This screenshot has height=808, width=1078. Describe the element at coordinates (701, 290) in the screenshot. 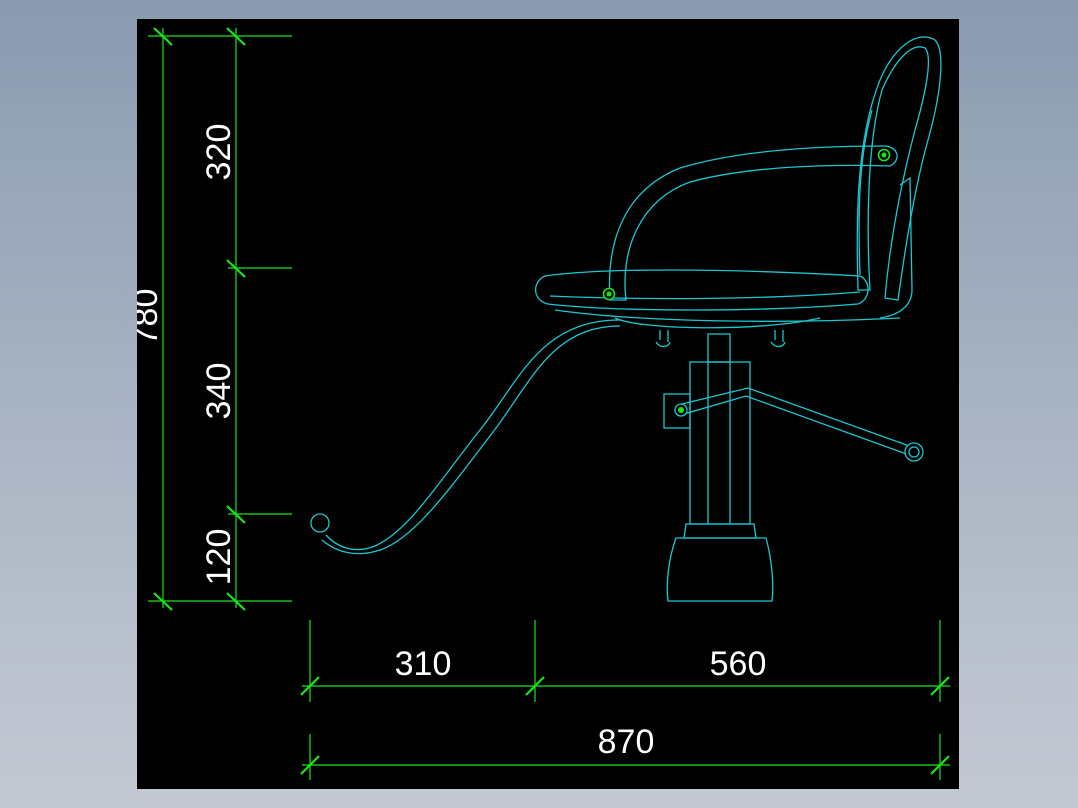

I see `seat-cushion` at that location.